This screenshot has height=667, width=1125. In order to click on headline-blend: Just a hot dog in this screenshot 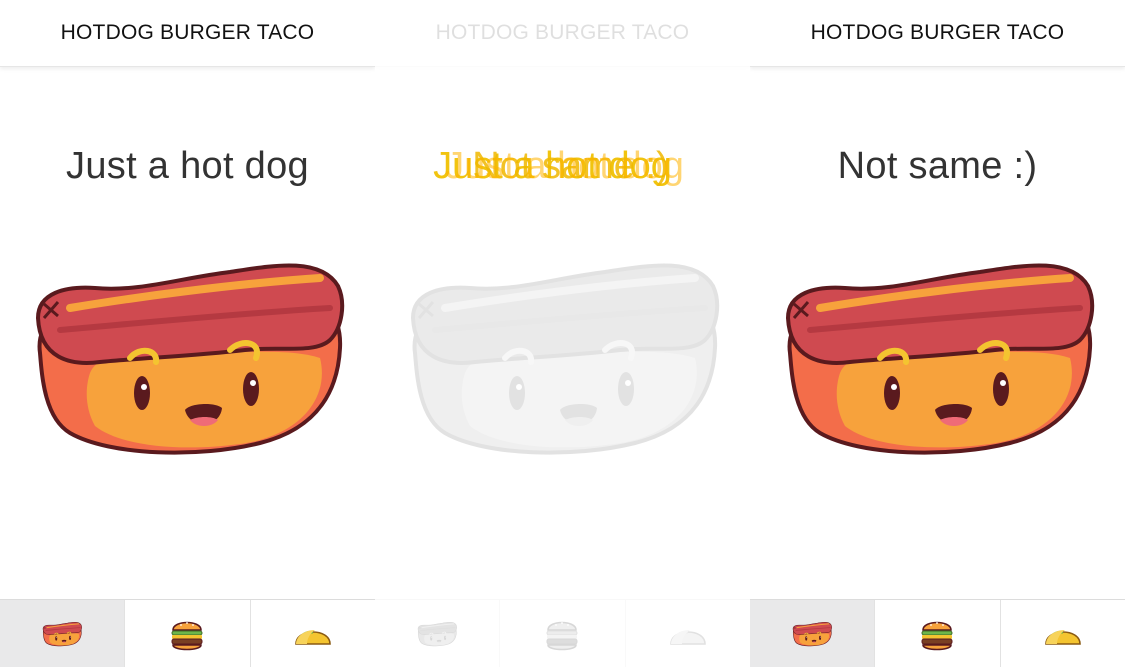, I will do `click(564, 166)`.